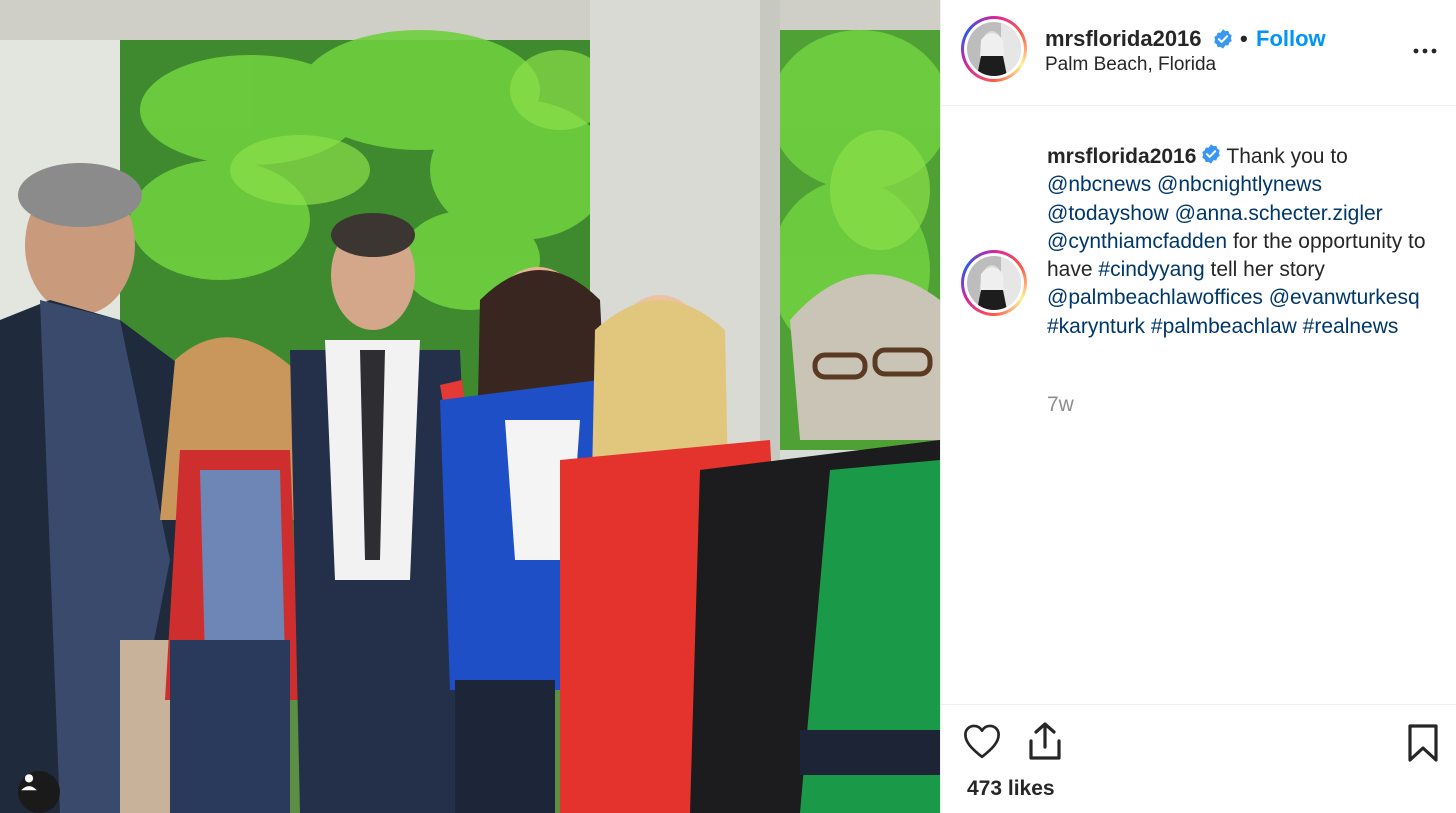 This screenshot has height=813, width=1456. Describe the element at coordinates (29, 782) in the screenshot. I see `user-icon` at that location.